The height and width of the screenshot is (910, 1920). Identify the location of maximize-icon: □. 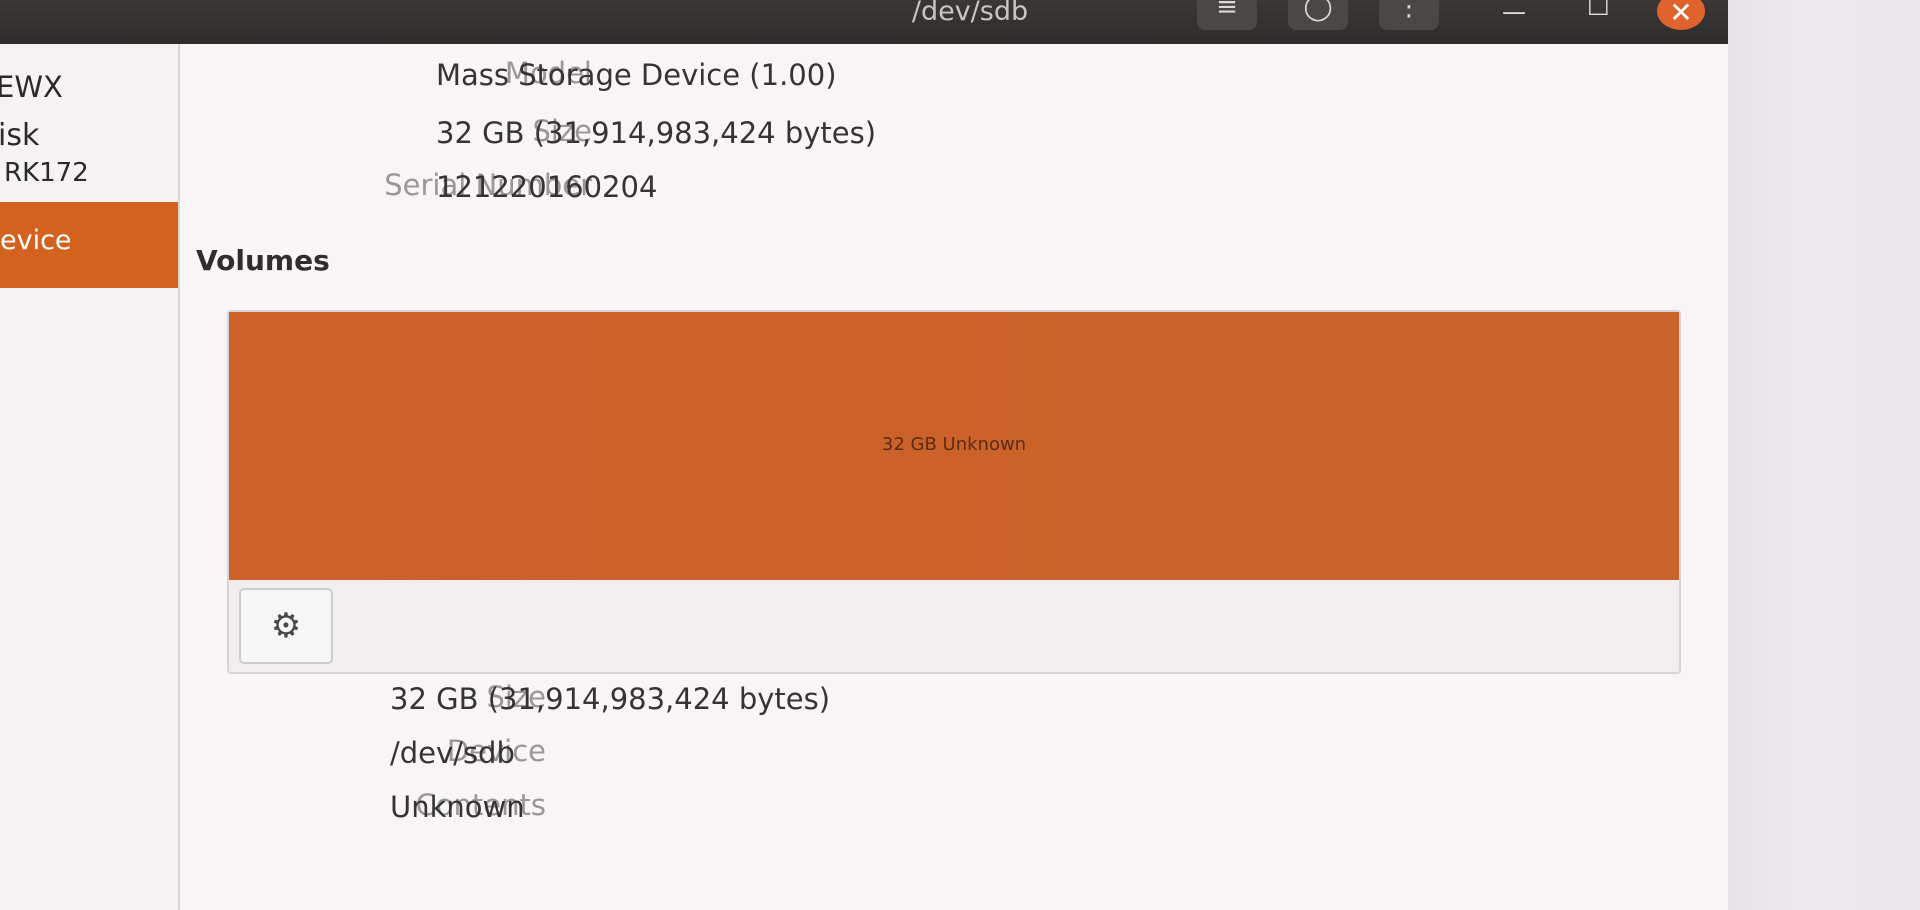
(1598, 9).